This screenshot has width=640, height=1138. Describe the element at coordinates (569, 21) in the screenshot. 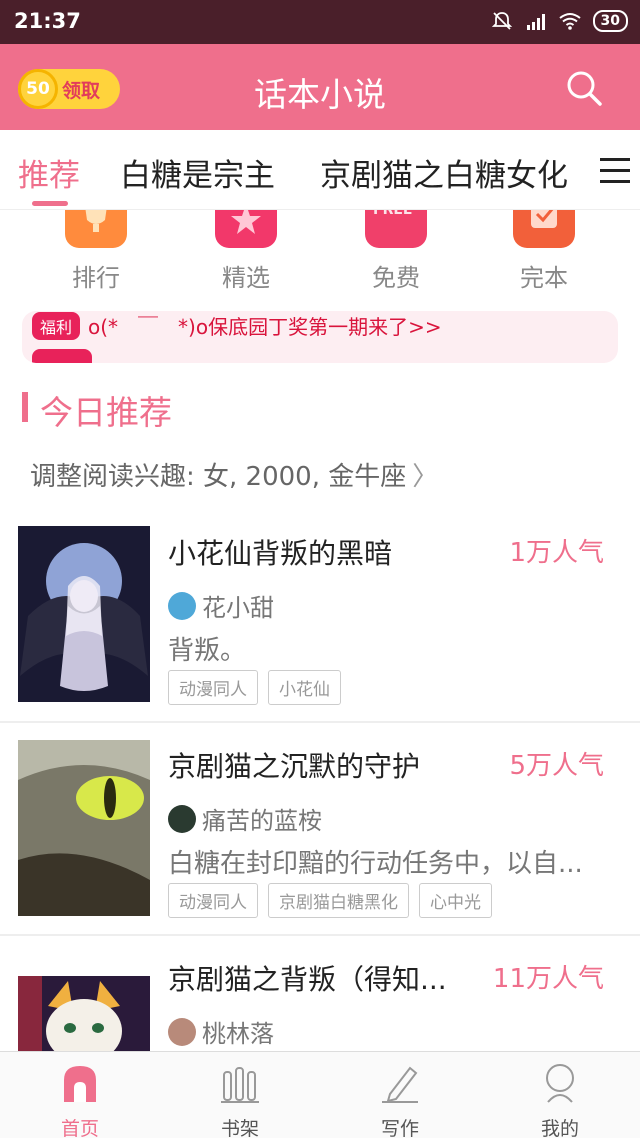

I see `wifi-icon` at that location.